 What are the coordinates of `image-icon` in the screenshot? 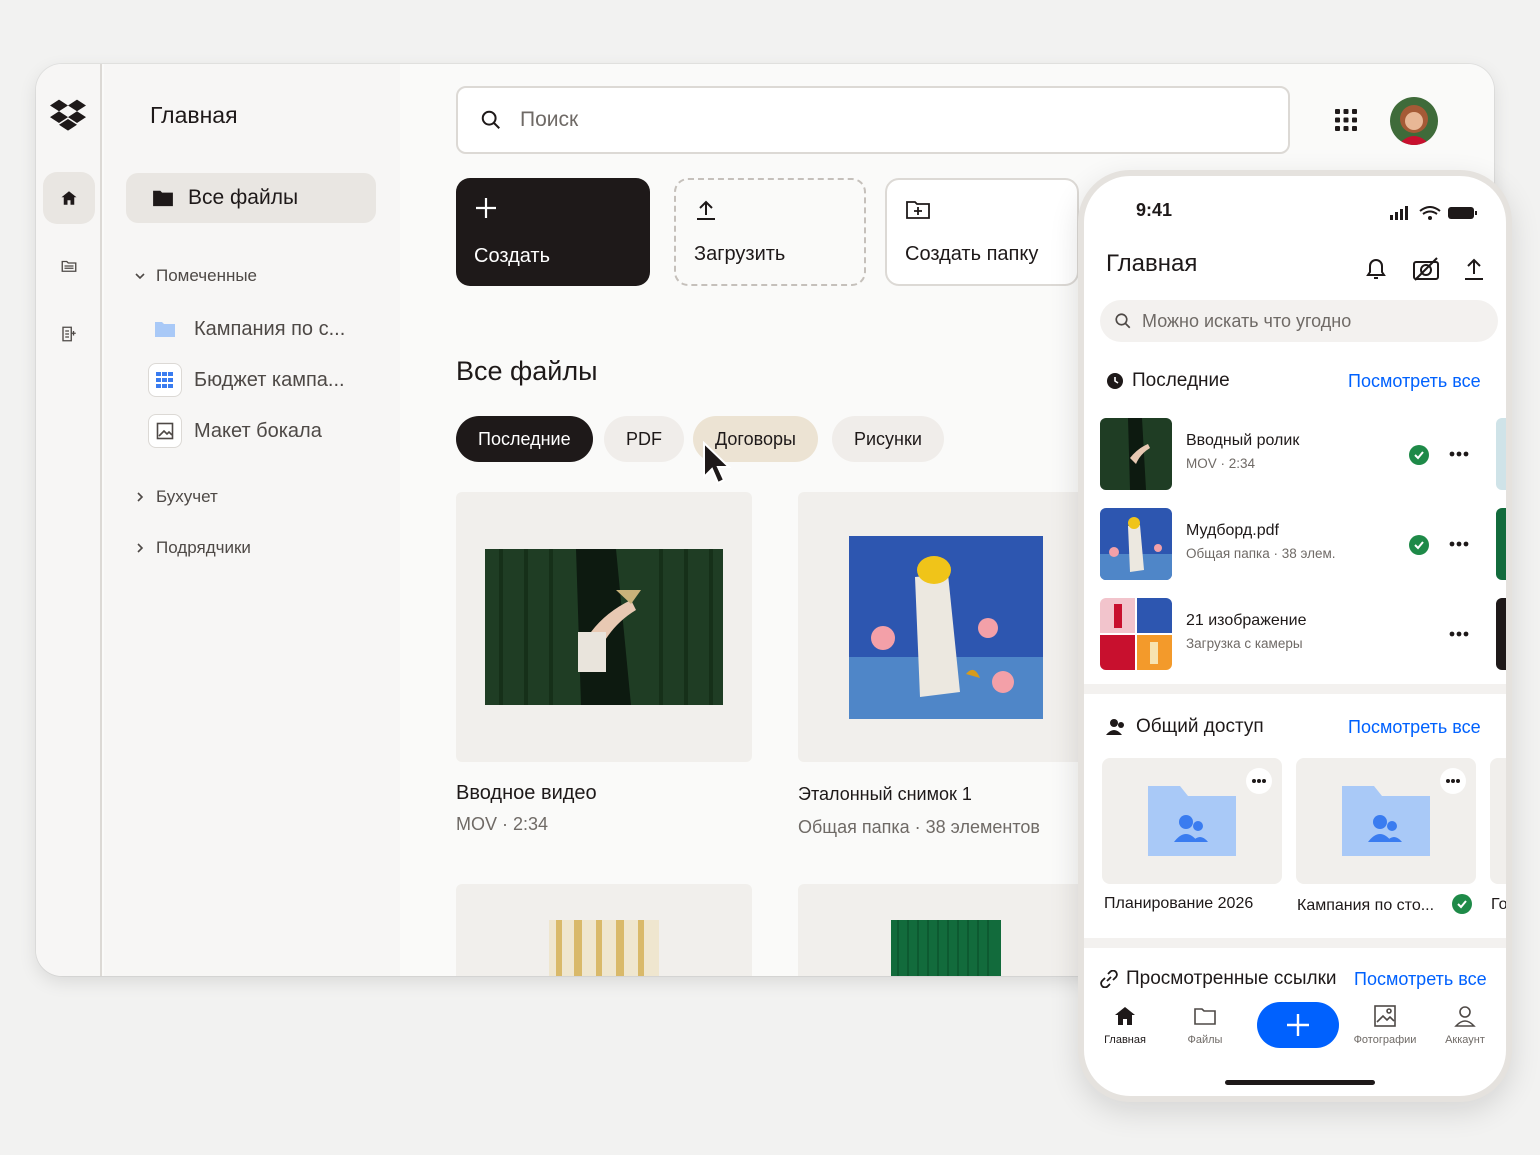 It's located at (165, 431).